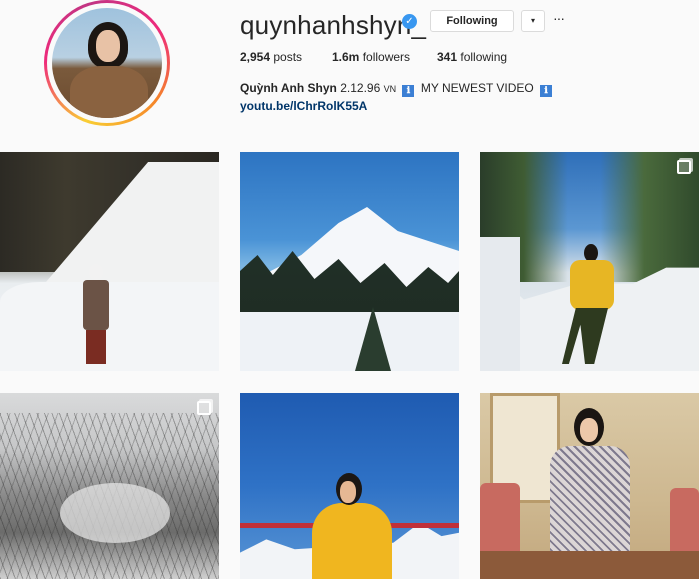  Describe the element at coordinates (346, 57) in the screenshot. I see `followers-count: 1.6m` at that location.